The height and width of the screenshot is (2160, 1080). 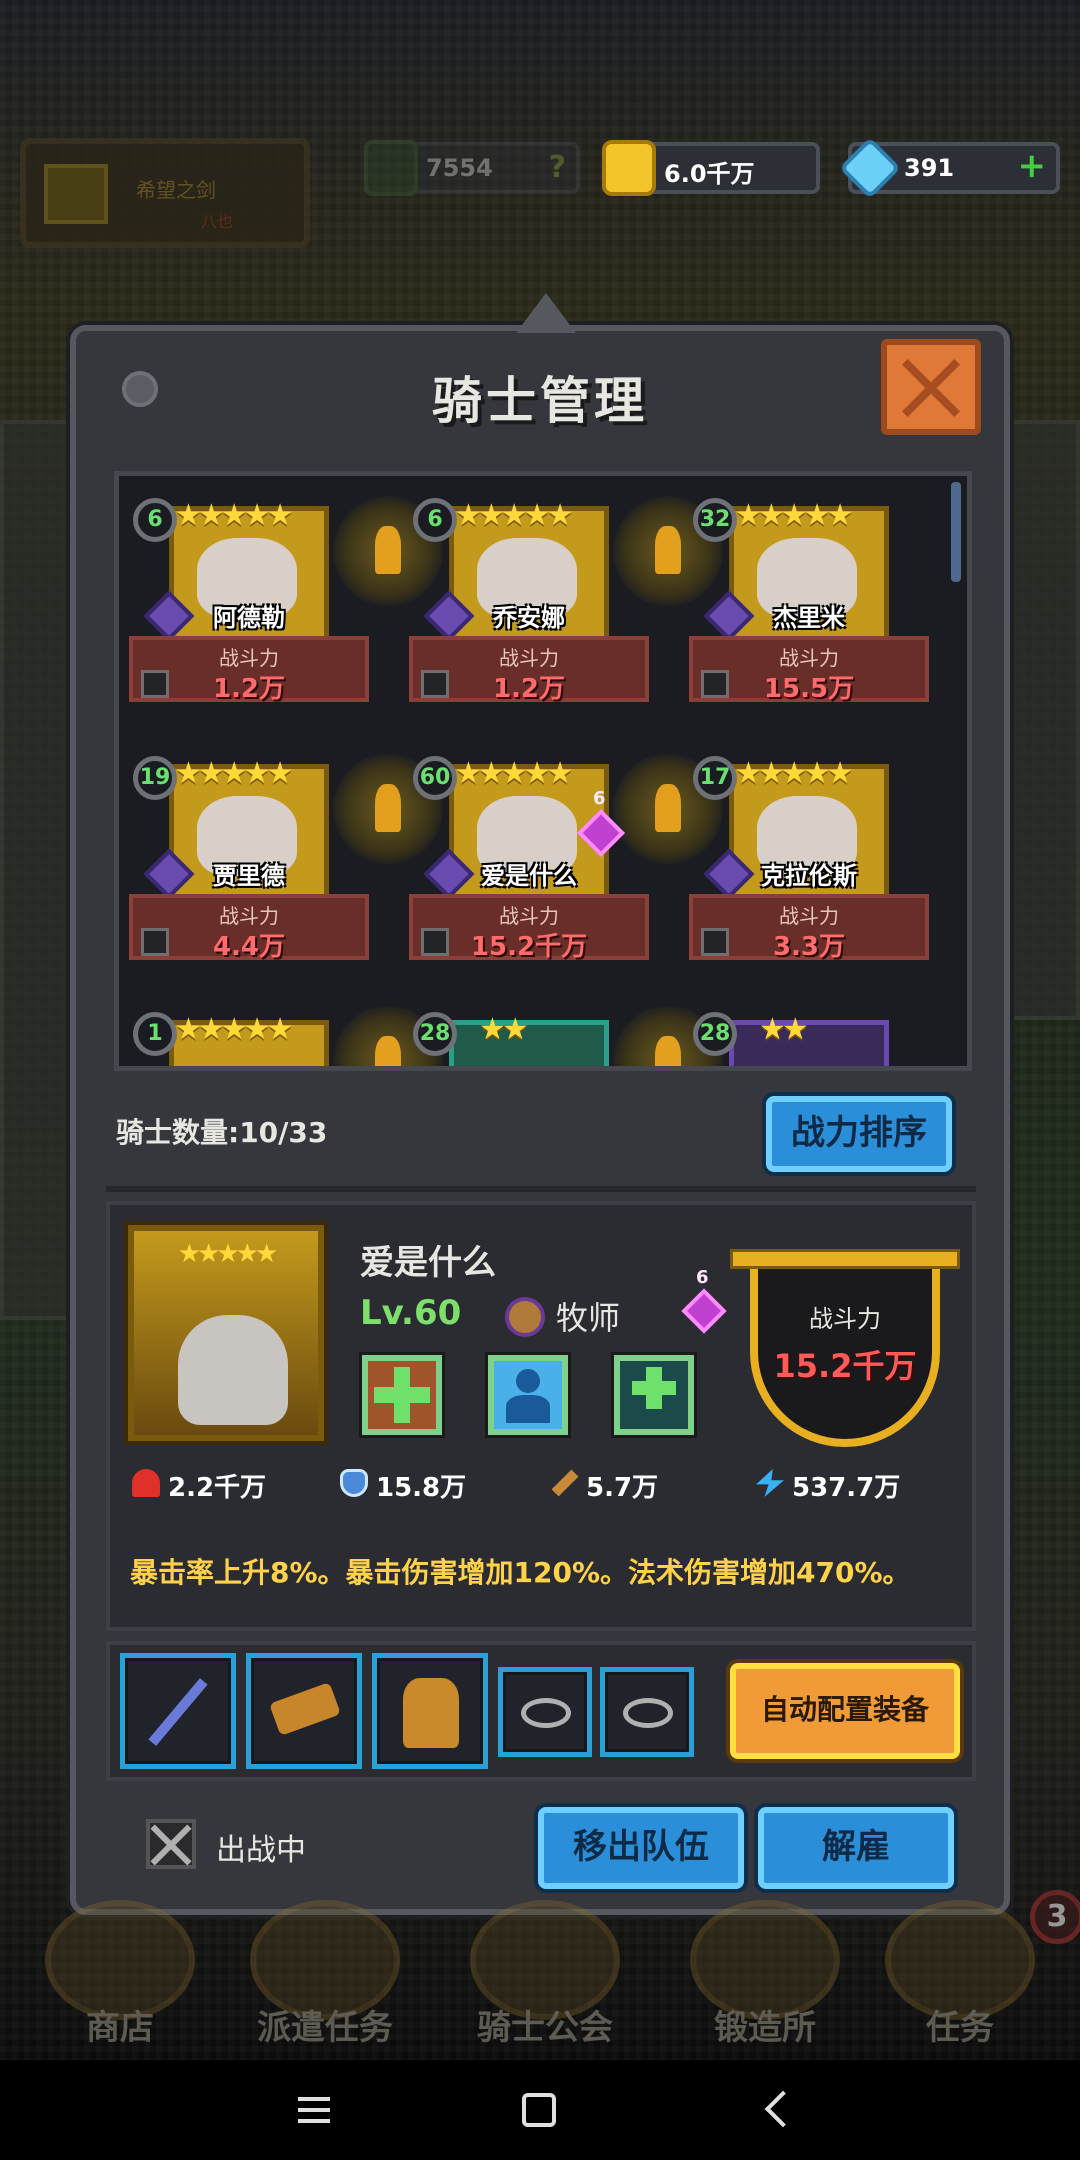 What do you see at coordinates (809, 603) in the screenshot?
I see `knight-card: 32 ★★★★★ 杰里米 战斗力 15.5万` at bounding box center [809, 603].